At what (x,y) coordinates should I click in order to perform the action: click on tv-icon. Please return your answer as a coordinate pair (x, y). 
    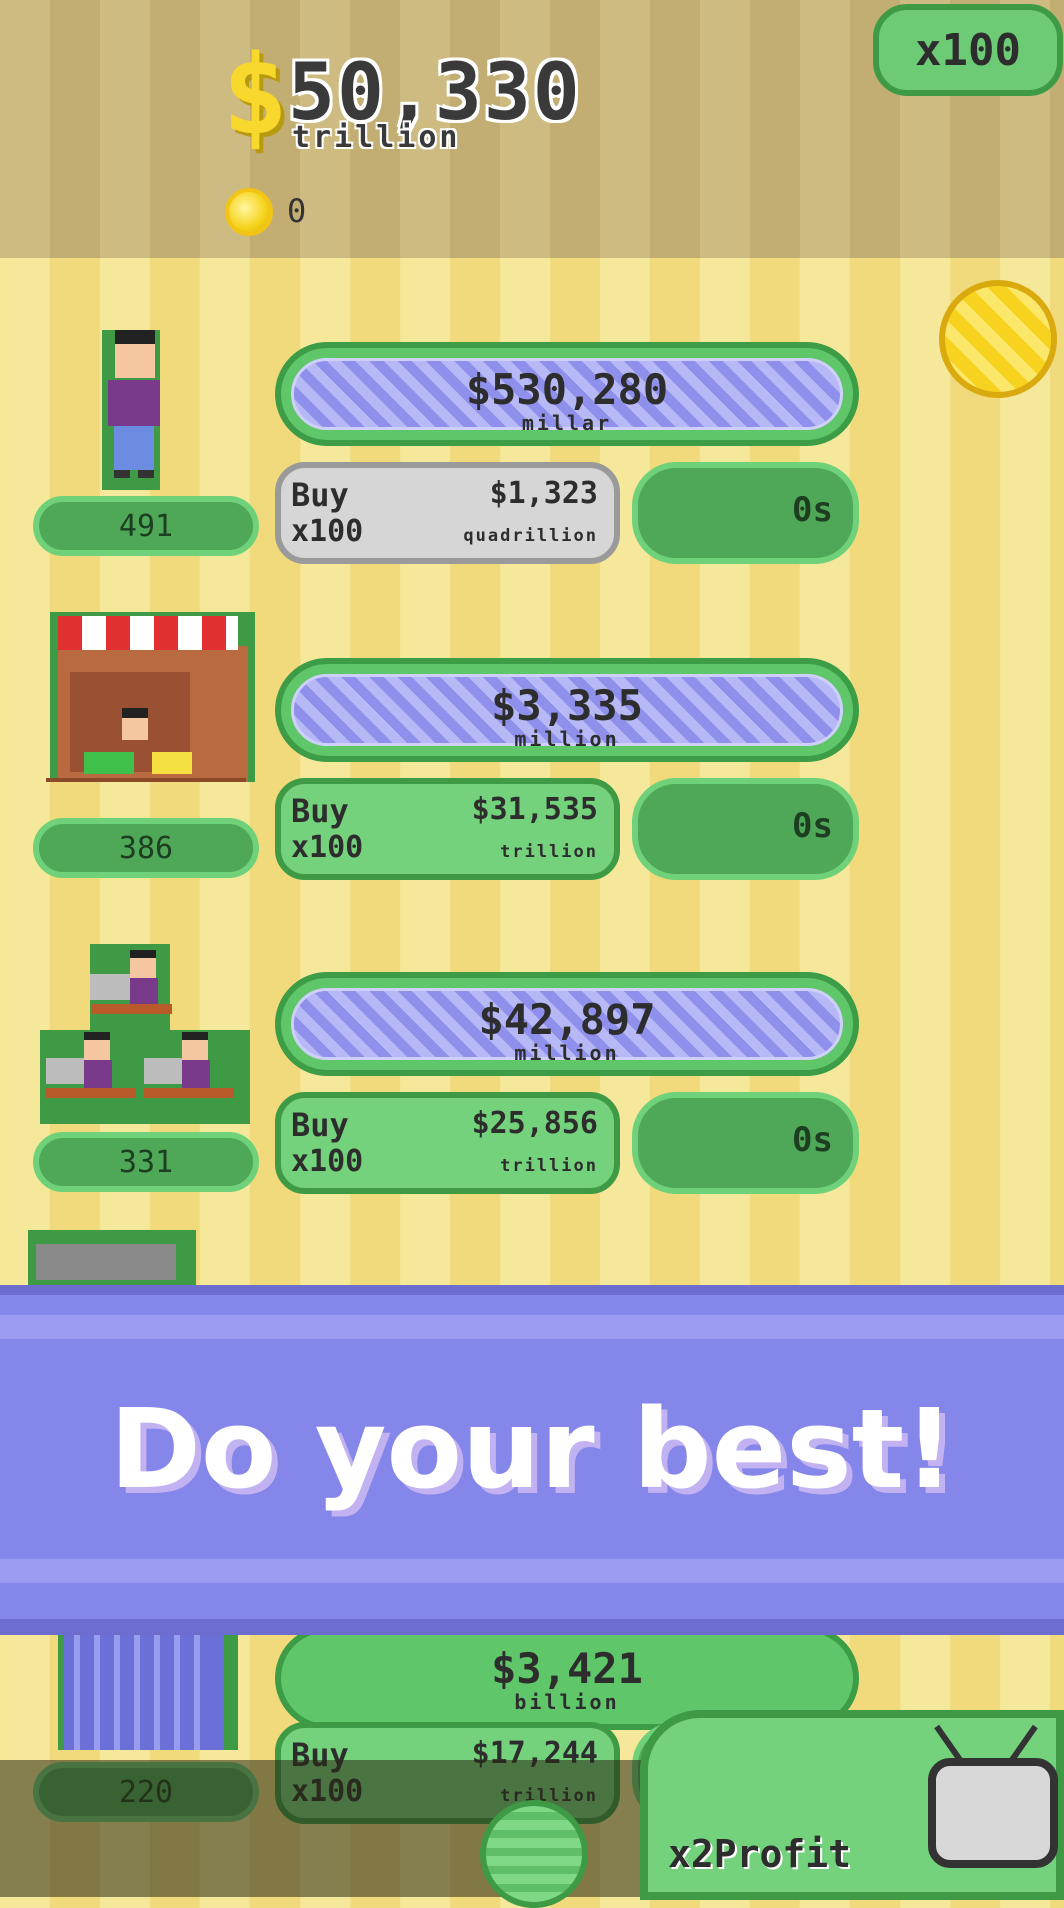
    Looking at the image, I should click on (993, 1813).